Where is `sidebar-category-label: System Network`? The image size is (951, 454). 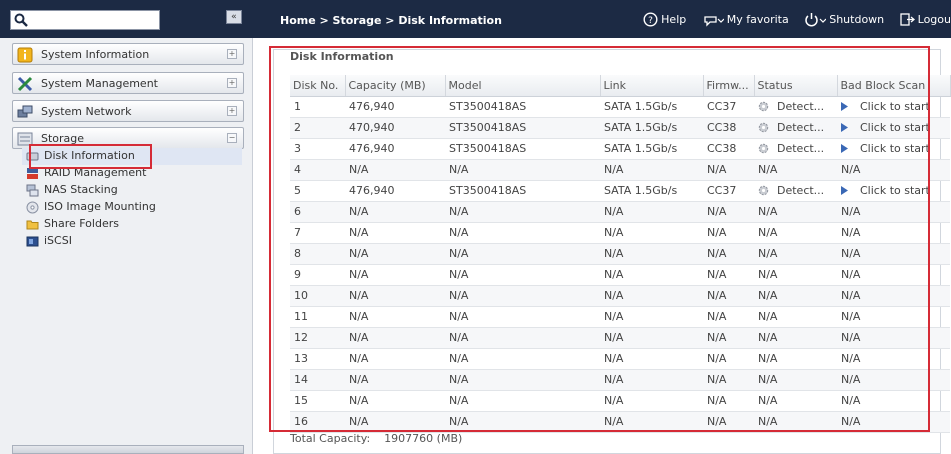
sidebar-category-label: System Network is located at coordinates (86, 111).